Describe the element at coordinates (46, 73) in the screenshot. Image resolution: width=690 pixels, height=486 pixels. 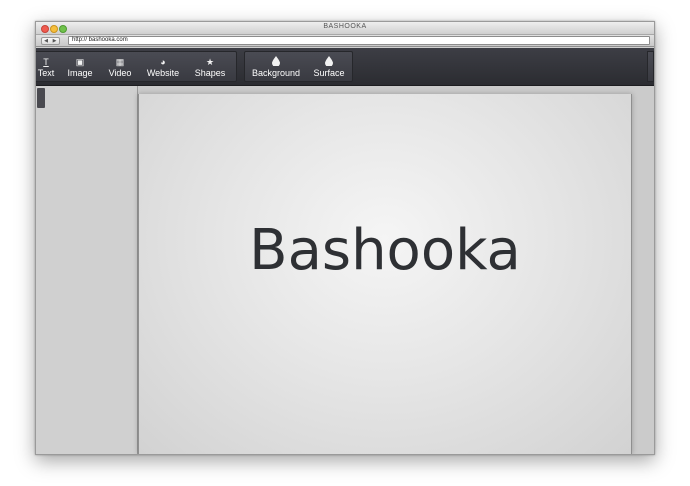
I see `text-tool-label: Text` at that location.